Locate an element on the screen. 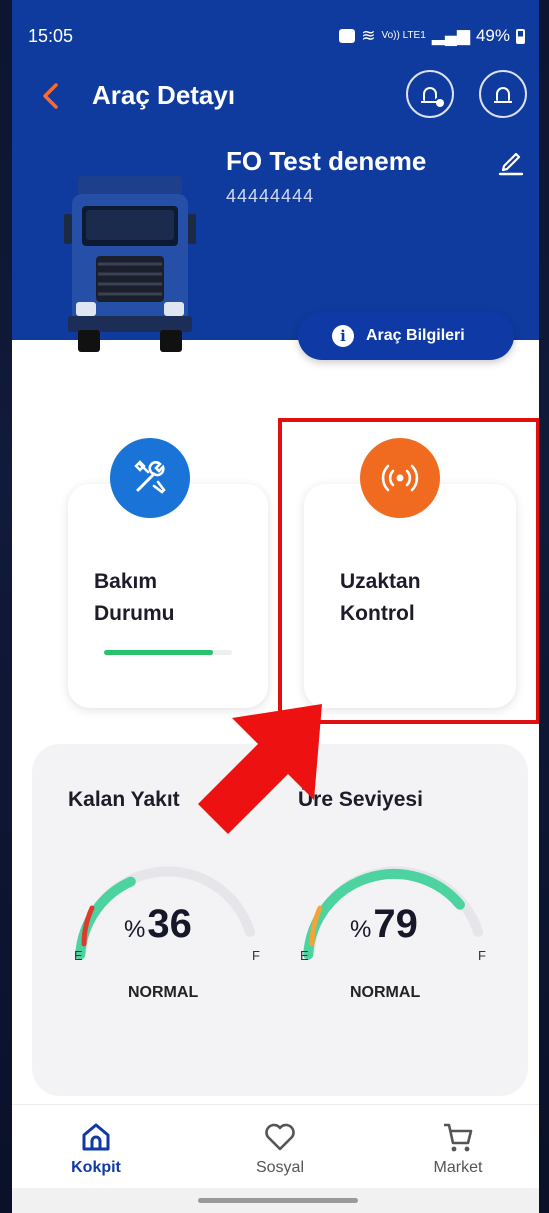  fuel-gauge-title: Kalan Yakıt is located at coordinates (124, 799).